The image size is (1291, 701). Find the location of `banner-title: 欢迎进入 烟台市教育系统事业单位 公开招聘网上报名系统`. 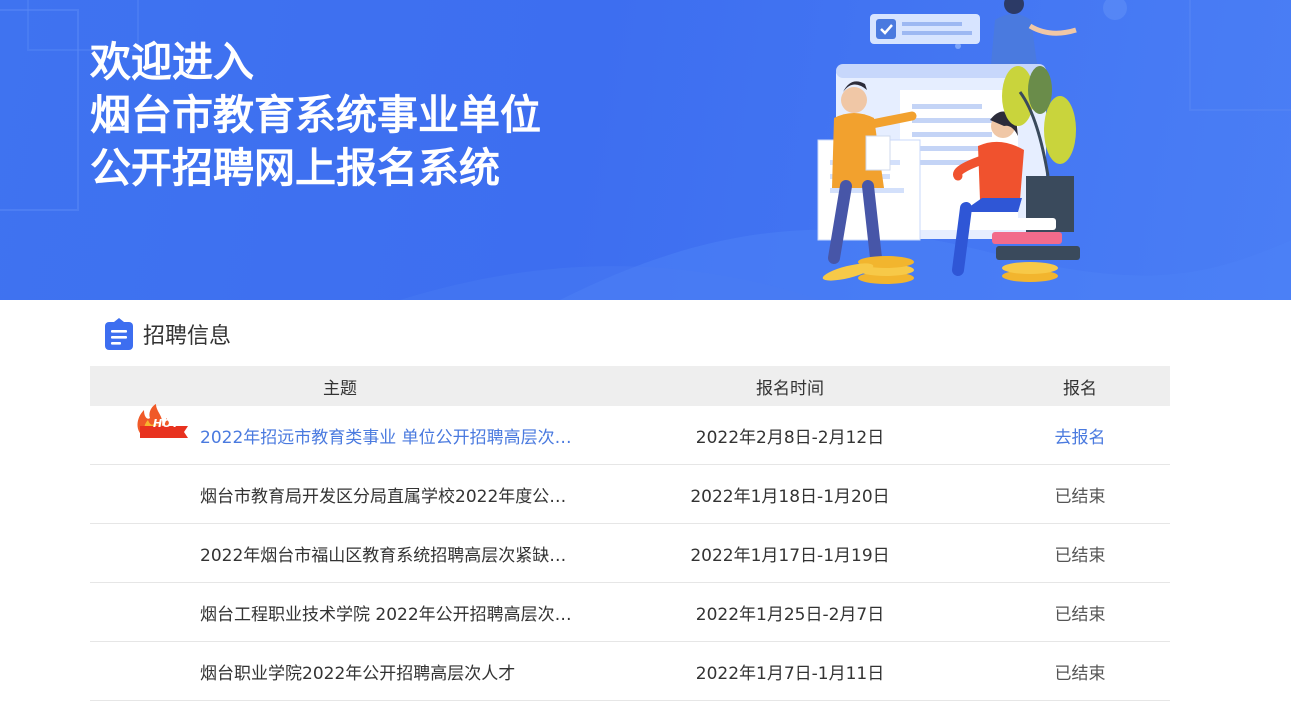

banner-title: 欢迎进入 烟台市教育系统事业单位 公开招聘网上报名系统 is located at coordinates (315, 115).